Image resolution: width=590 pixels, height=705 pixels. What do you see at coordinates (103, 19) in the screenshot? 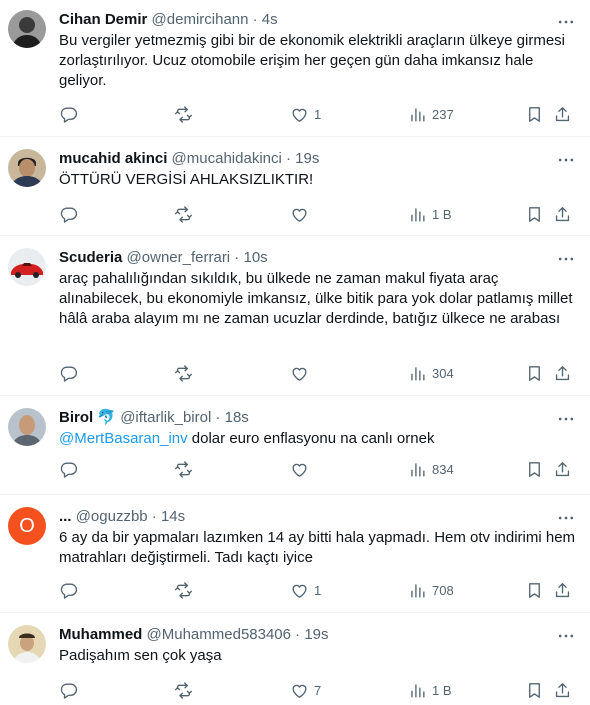
I see `author-name: Cihan Demir` at bounding box center [103, 19].